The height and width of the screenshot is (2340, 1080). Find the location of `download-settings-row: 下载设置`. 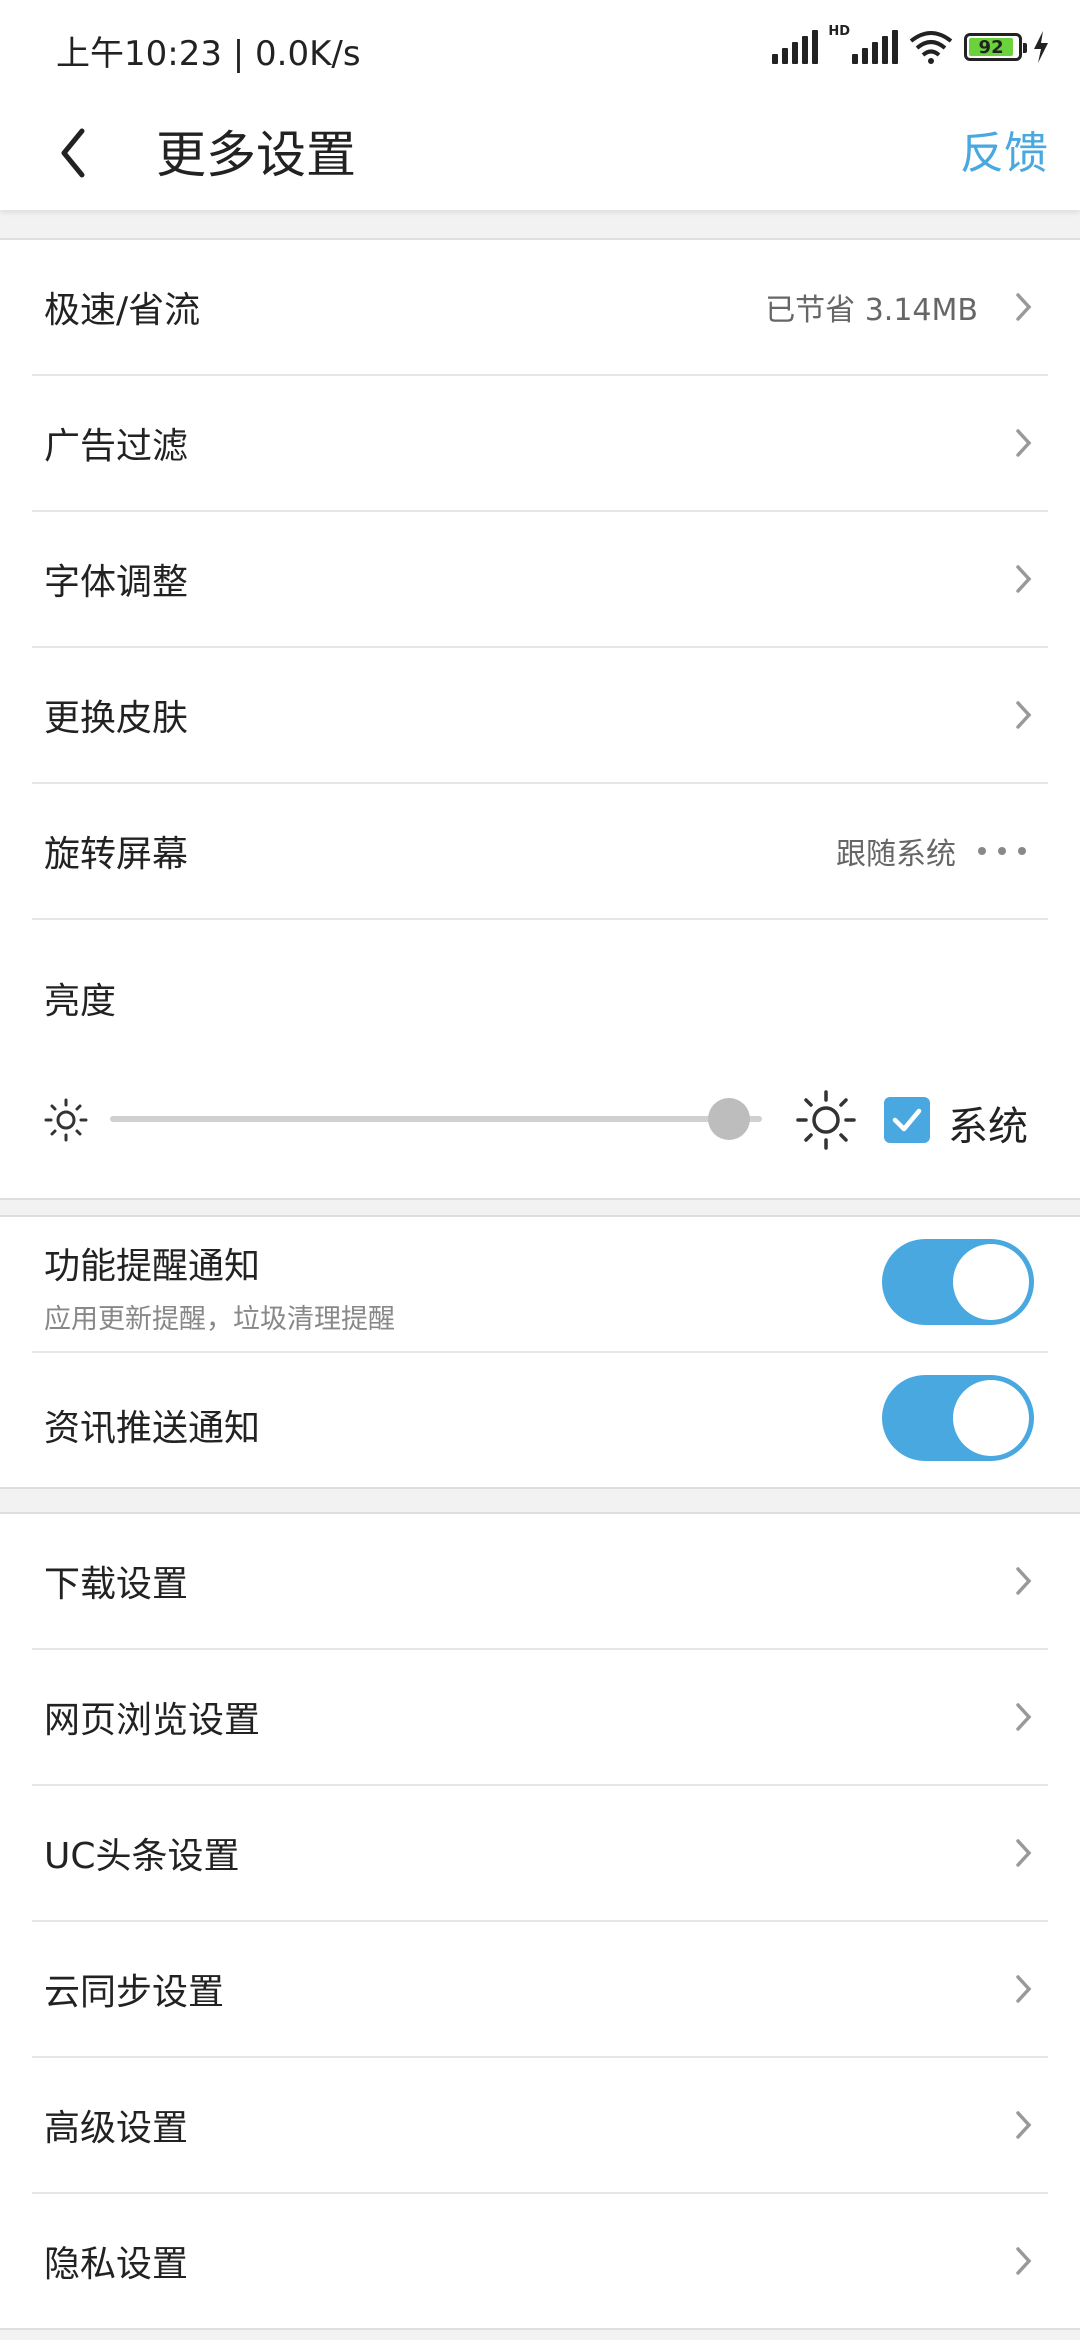

download-settings-row: 下载设置 is located at coordinates (540, 1582).